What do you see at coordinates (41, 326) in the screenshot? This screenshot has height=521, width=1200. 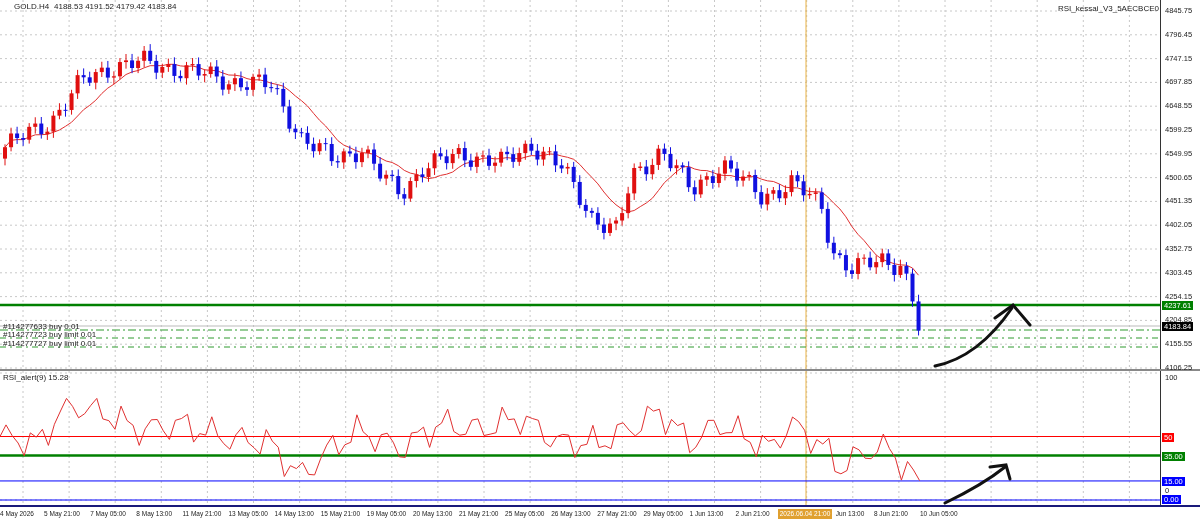 I see `order-label: #114277633 buy 0.01` at bounding box center [41, 326].